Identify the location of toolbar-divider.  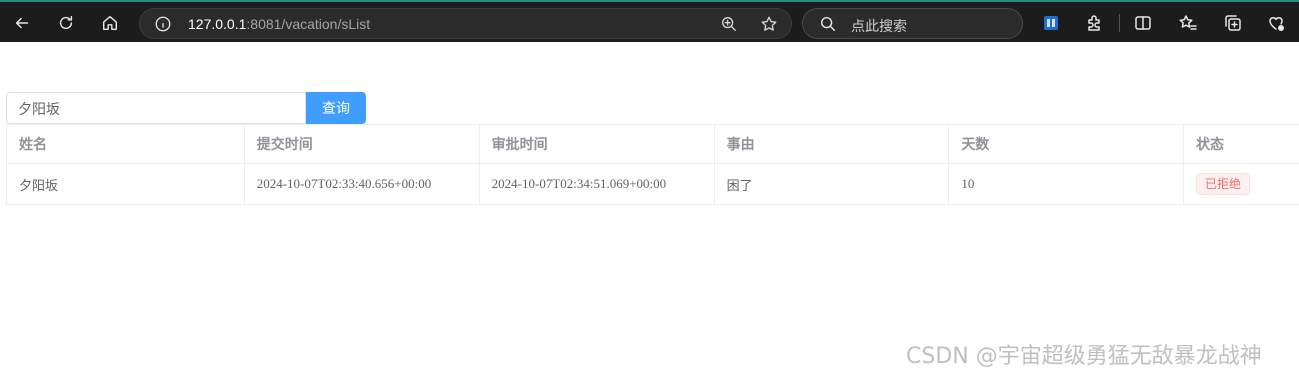
(1119, 23).